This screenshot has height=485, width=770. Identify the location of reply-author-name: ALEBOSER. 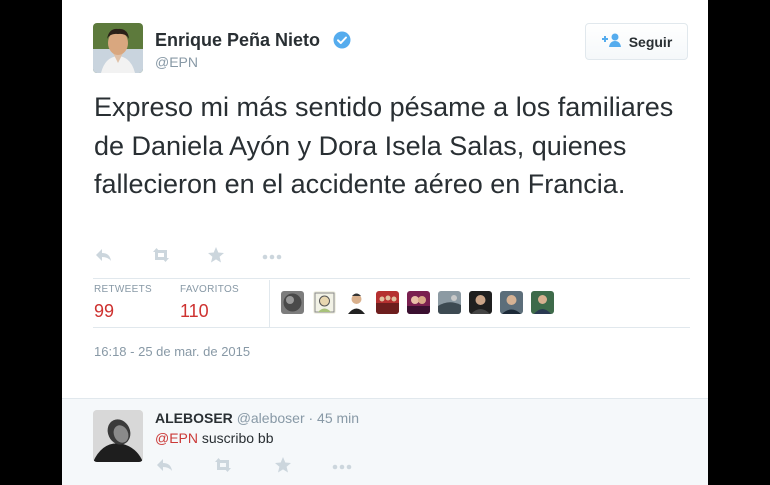
(194, 418).